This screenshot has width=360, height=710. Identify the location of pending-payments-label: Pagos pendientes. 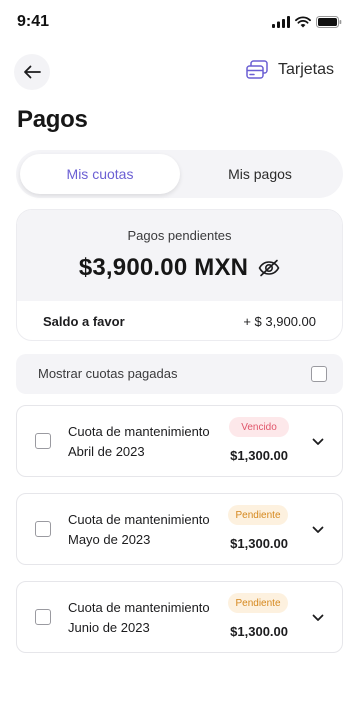
(179, 235).